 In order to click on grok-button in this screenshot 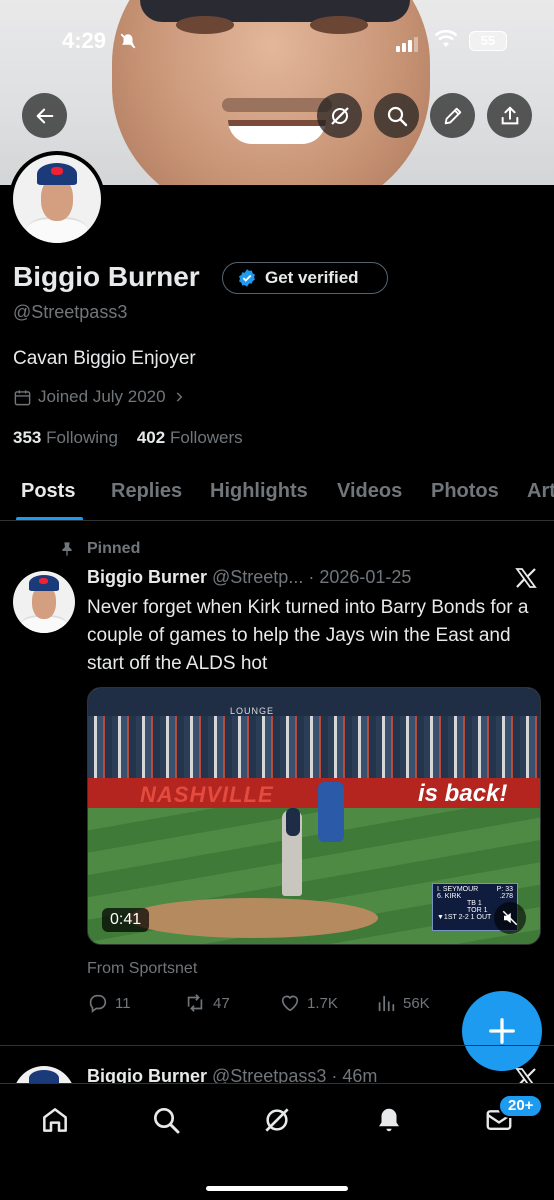, I will do `click(339, 115)`.